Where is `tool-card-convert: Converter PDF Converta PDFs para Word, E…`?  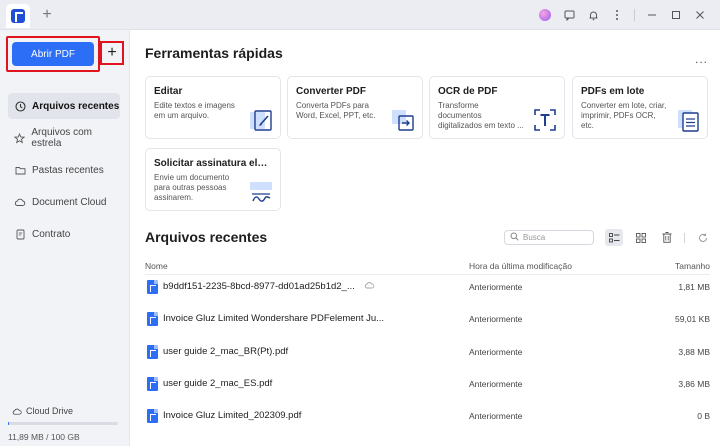 tool-card-convert: Converter PDF Converta PDFs para Word, E… is located at coordinates (355, 107).